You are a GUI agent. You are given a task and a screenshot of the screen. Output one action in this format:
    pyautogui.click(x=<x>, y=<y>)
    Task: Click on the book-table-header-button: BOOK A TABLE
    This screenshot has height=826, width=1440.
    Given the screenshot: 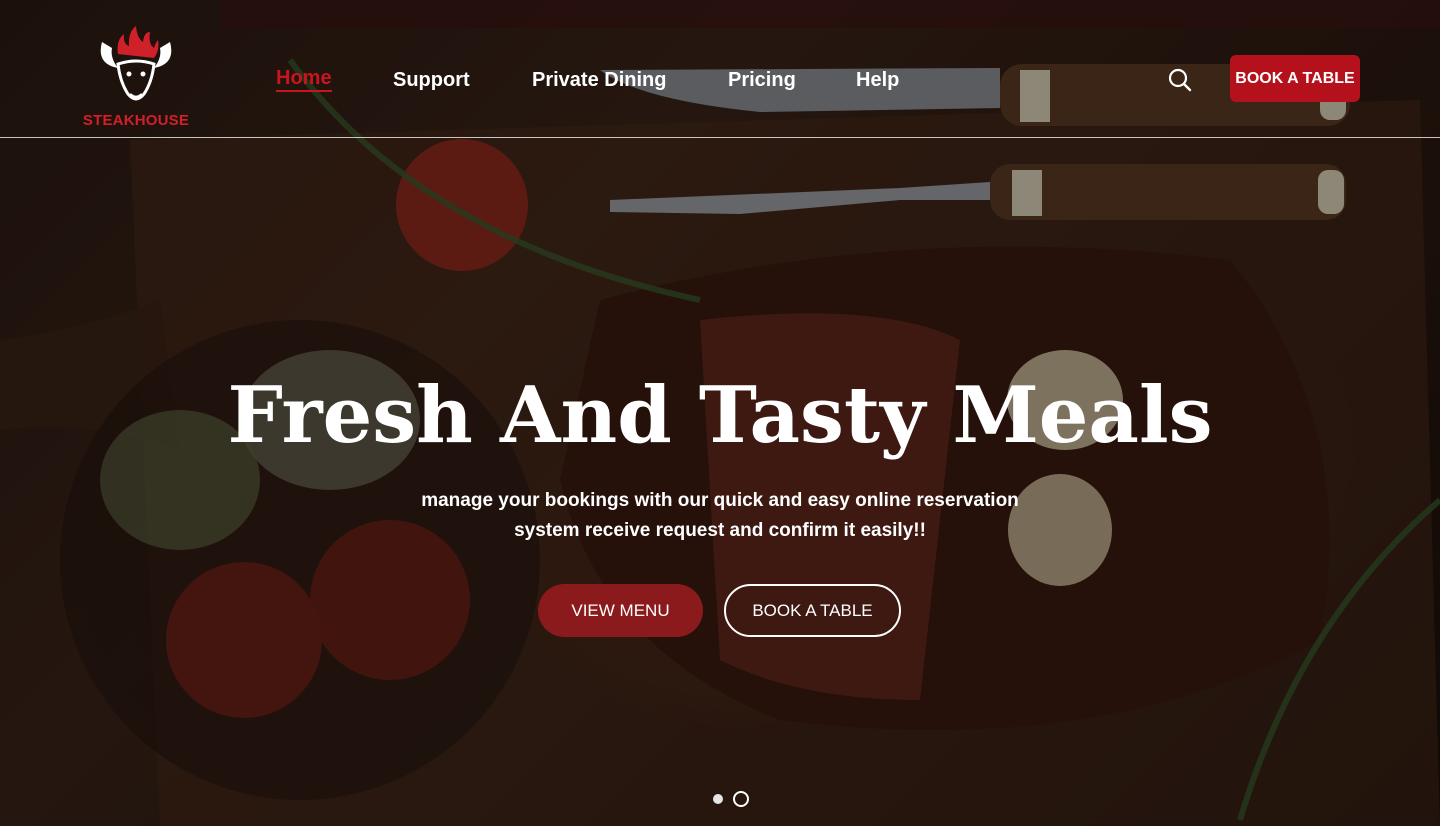 What is the action you would take?
    pyautogui.click(x=1295, y=78)
    